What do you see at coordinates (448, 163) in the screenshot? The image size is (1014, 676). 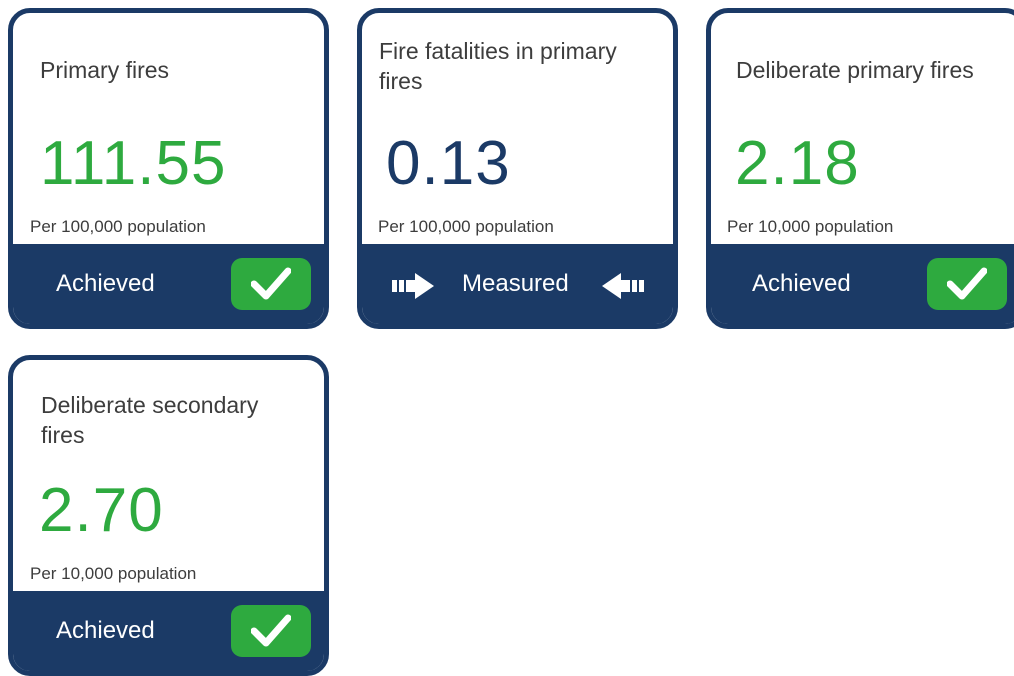 I see `card-value: 0.13` at bounding box center [448, 163].